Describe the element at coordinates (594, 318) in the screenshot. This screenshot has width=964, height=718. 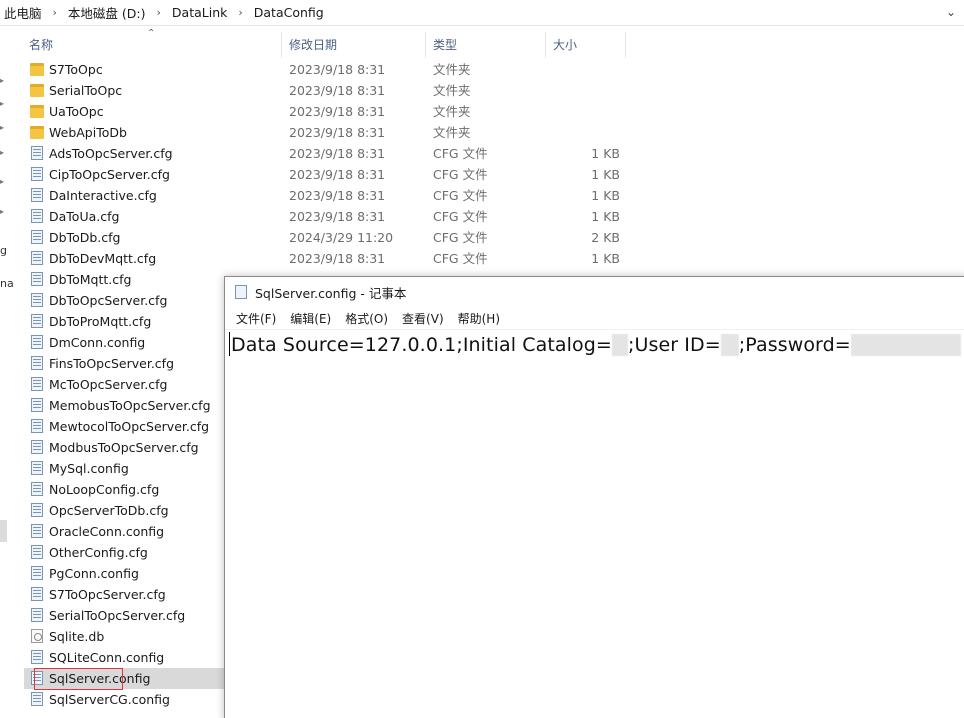
I see `notepad-menu-bar: 文件(F) 编辑(E) 格式(O) 查看(V) 帮助(H)` at that location.